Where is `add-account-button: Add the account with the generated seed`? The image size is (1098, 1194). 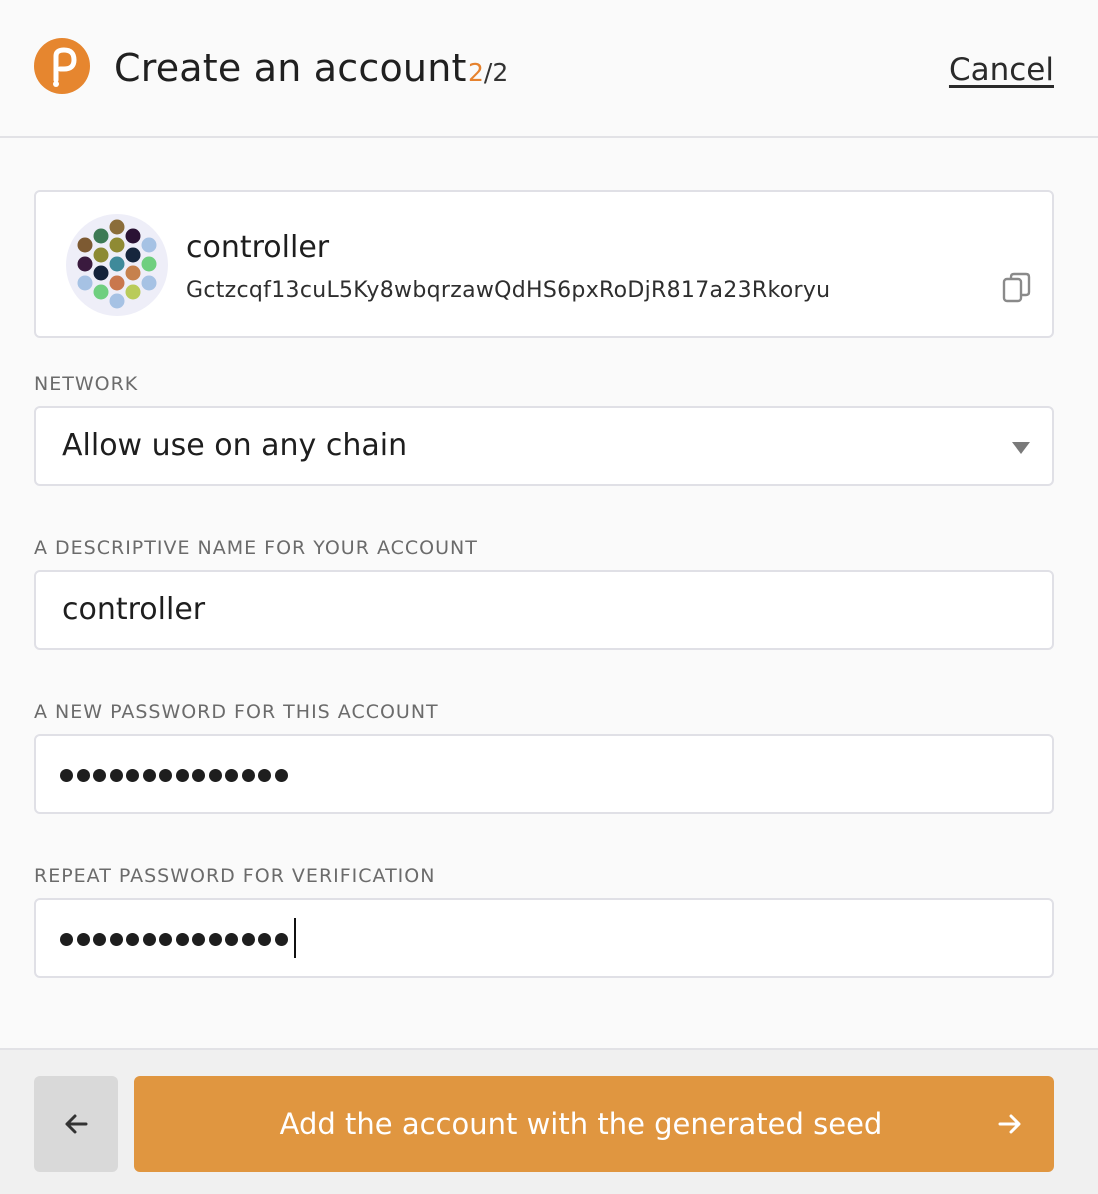
add-account-button: Add the account with the generated seed is located at coordinates (594, 1124).